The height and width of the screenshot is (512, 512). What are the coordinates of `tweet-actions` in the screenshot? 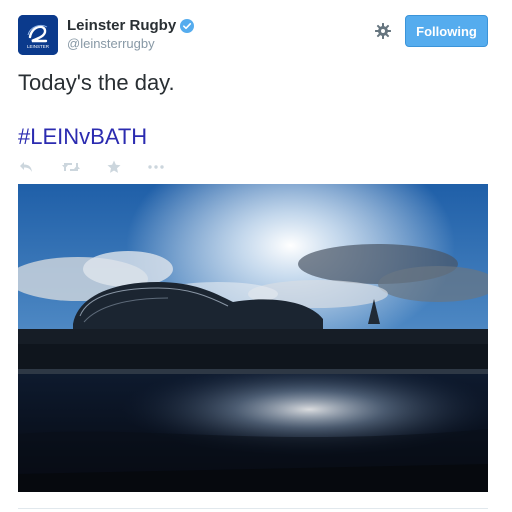 It's located at (92, 167).